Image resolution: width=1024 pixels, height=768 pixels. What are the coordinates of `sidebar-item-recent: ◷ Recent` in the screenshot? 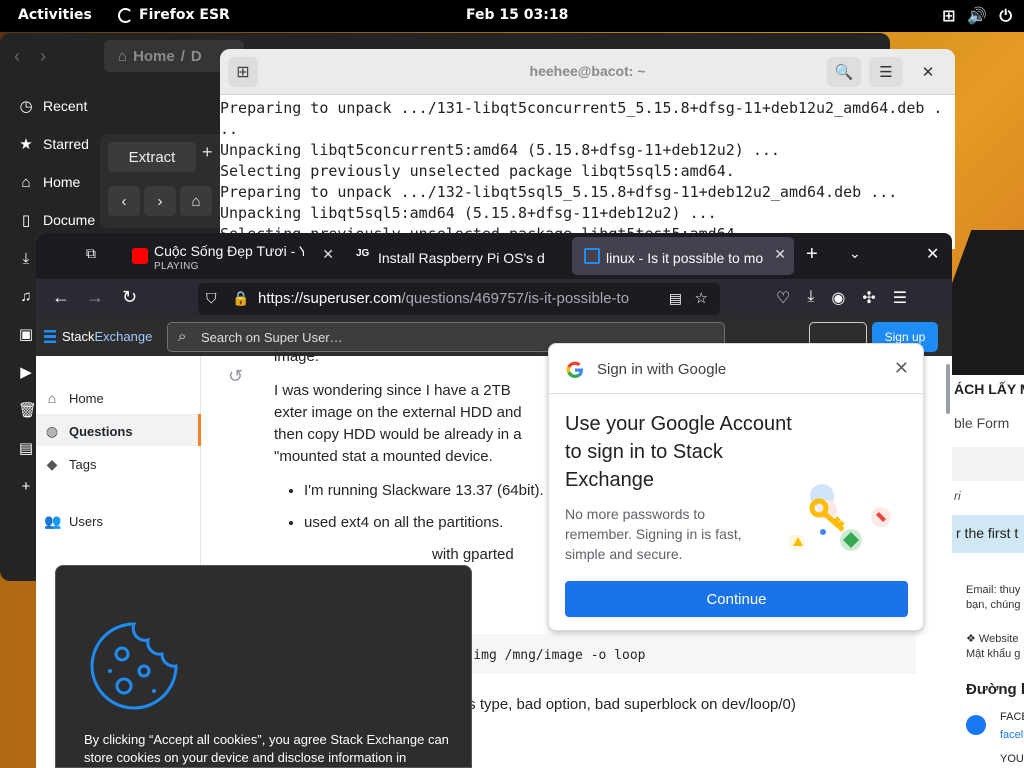 It's located at (55, 106).